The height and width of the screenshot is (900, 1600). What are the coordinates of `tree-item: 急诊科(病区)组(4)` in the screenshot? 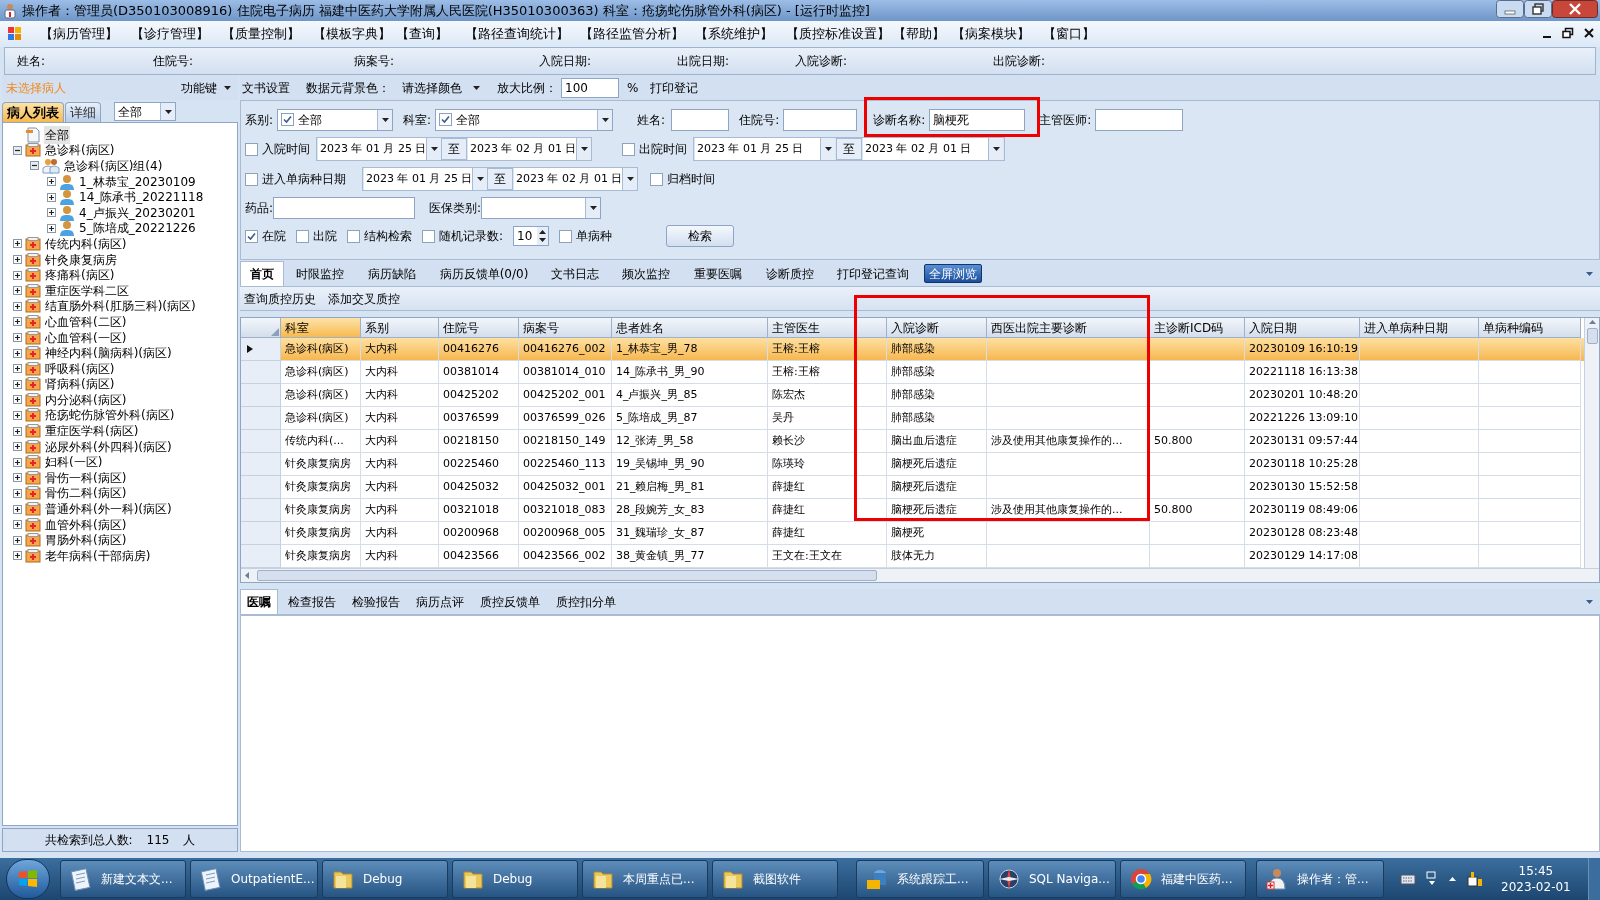 It's located at (113, 166).